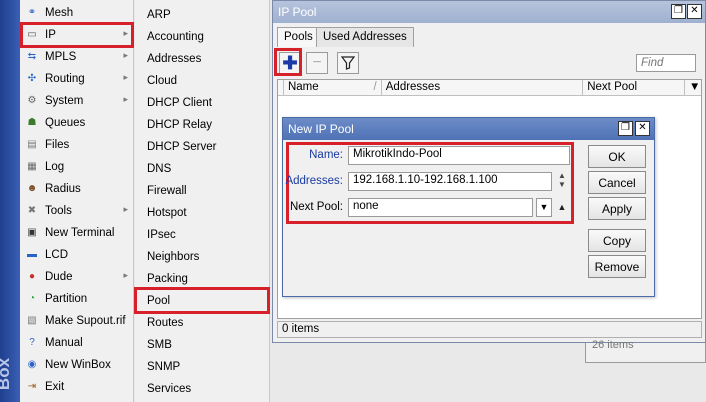 This screenshot has width=706, height=402. What do you see at coordinates (562, 207) in the screenshot?
I see `collapse-up-icon: ▲` at bounding box center [562, 207].